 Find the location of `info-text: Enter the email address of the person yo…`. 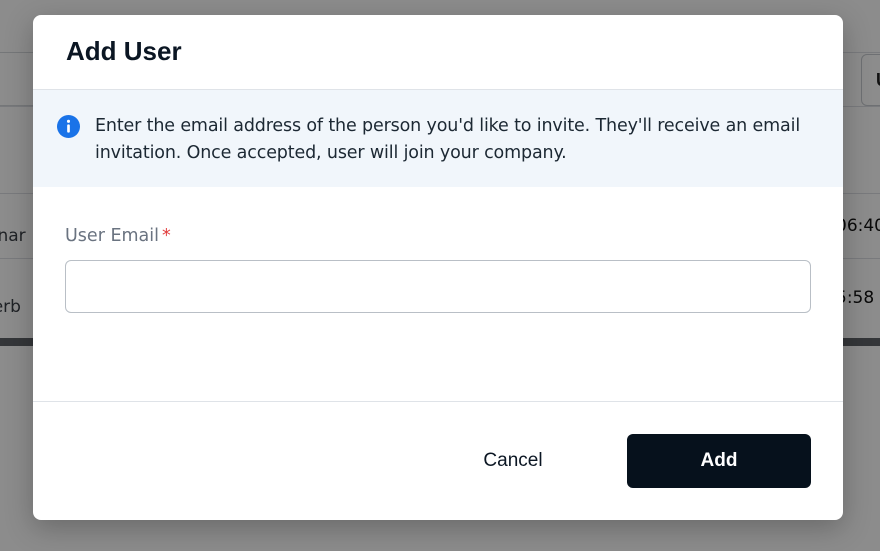

info-text: Enter the email address of the person yo… is located at coordinates (448, 139).